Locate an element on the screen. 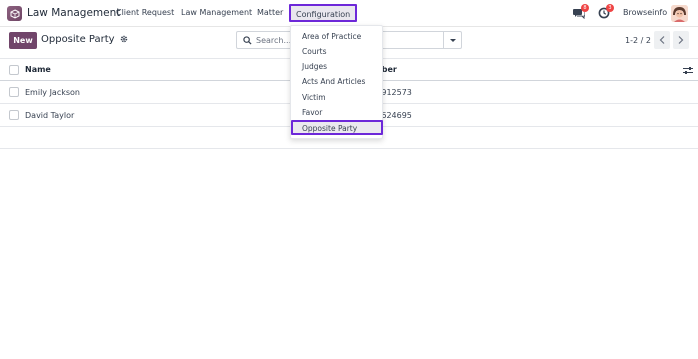  menu-item-courts: Courts is located at coordinates (337, 51).